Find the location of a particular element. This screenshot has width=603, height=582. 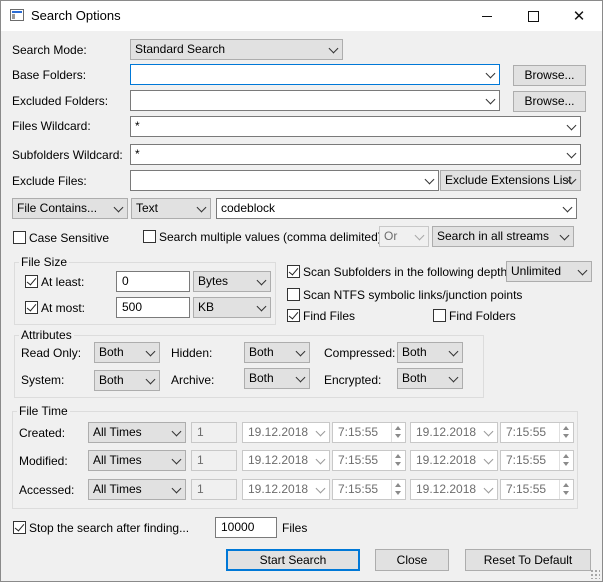

streams-select: Search in all streams is located at coordinates (503, 236).